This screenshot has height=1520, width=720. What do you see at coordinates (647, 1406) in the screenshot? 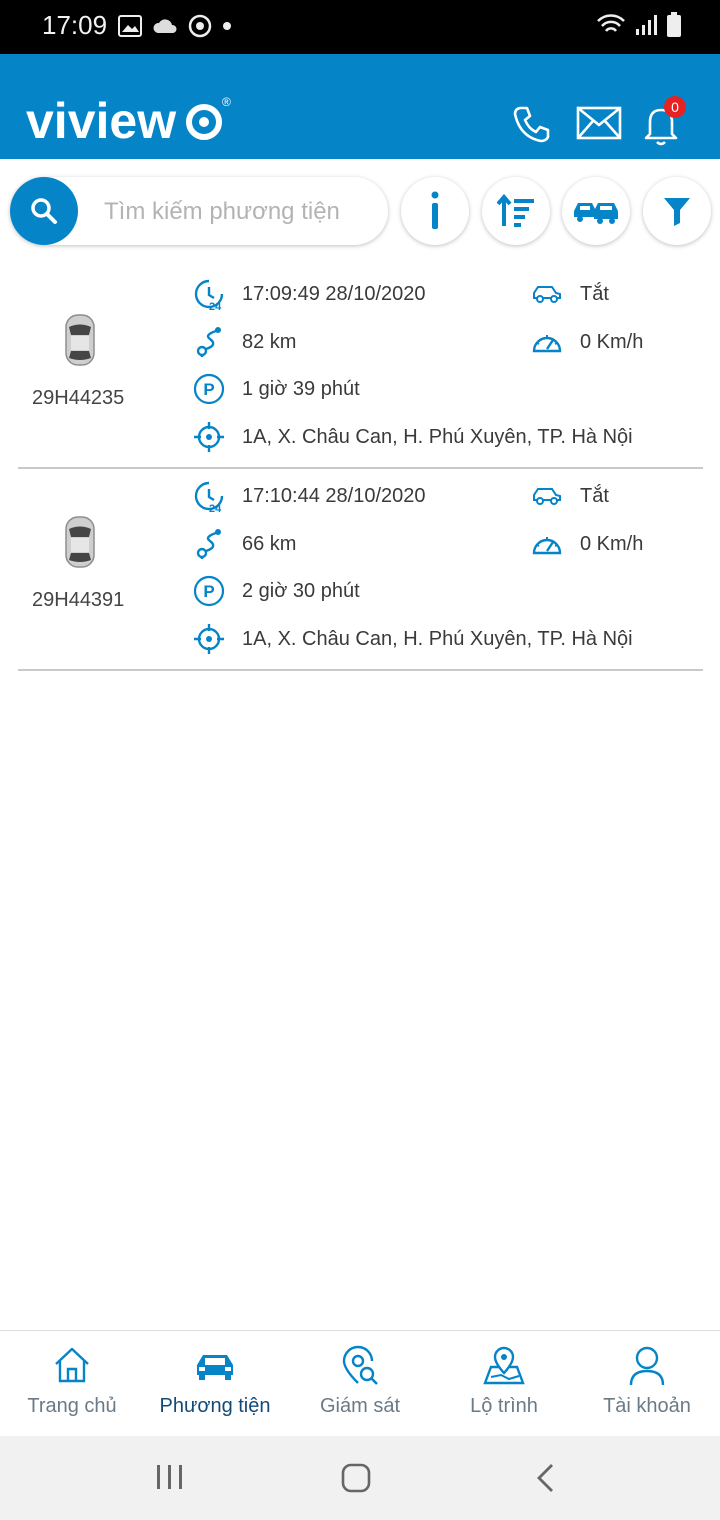
I see `nav-label: Tài khoản` at bounding box center [647, 1406].